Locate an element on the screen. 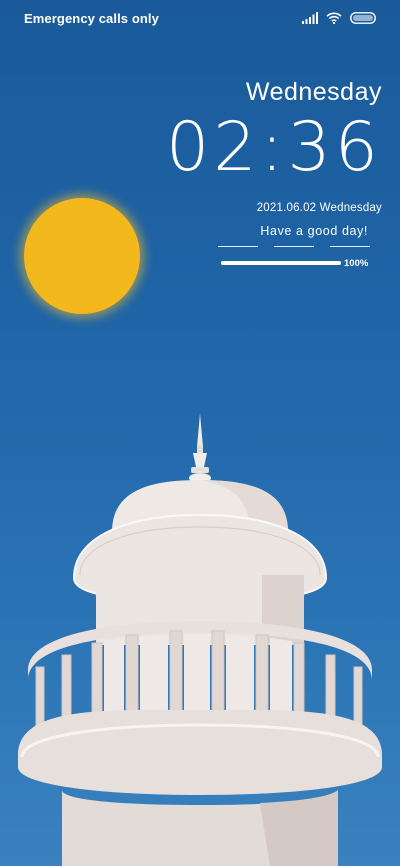  battery-icon is located at coordinates (363, 18).